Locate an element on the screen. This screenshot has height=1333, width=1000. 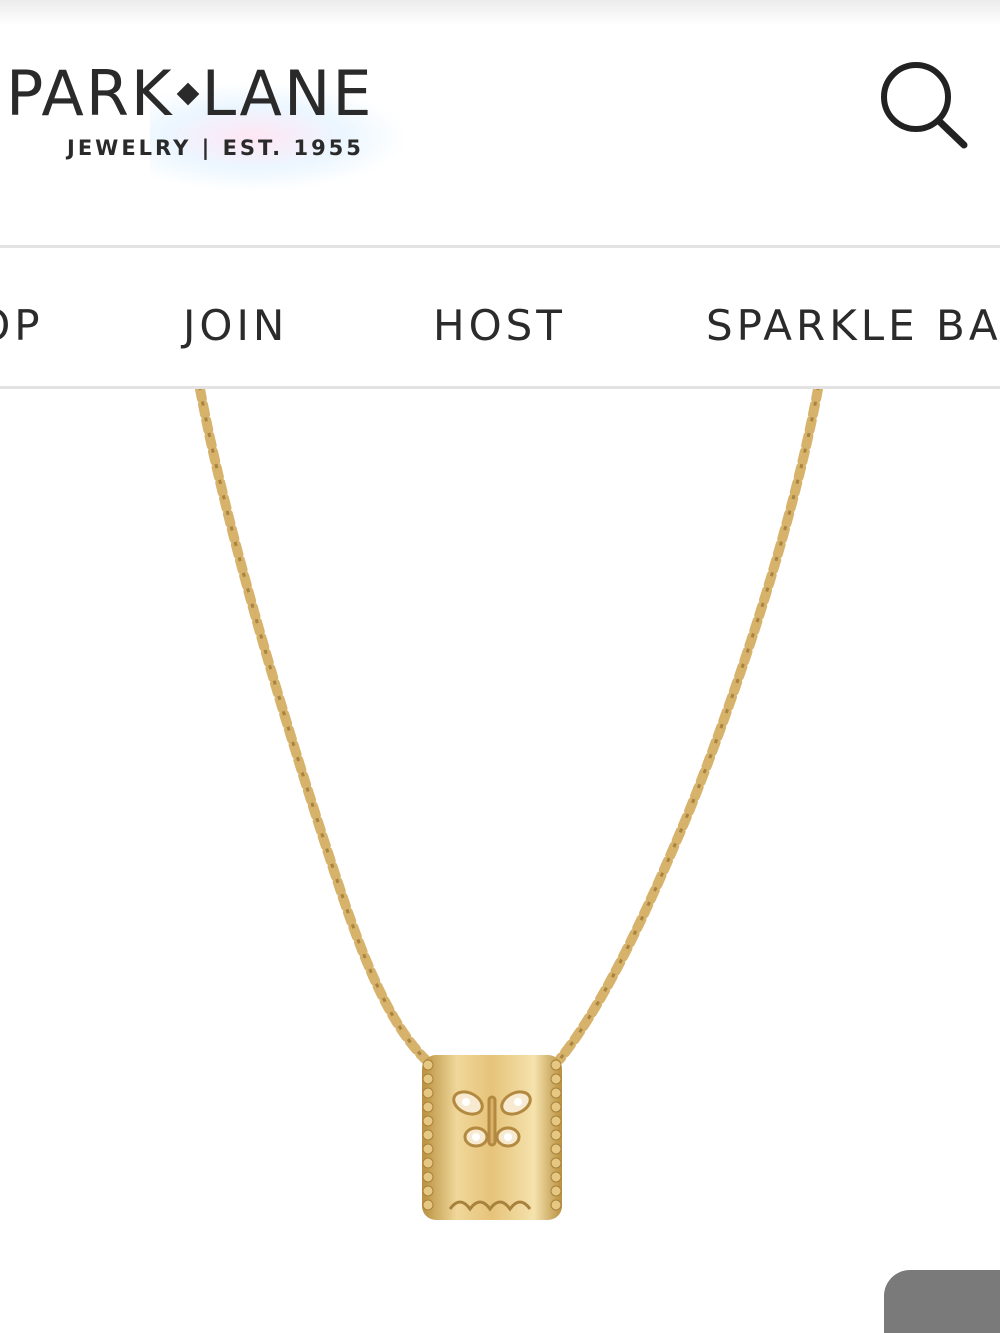
search-icon is located at coordinates (924, 105).